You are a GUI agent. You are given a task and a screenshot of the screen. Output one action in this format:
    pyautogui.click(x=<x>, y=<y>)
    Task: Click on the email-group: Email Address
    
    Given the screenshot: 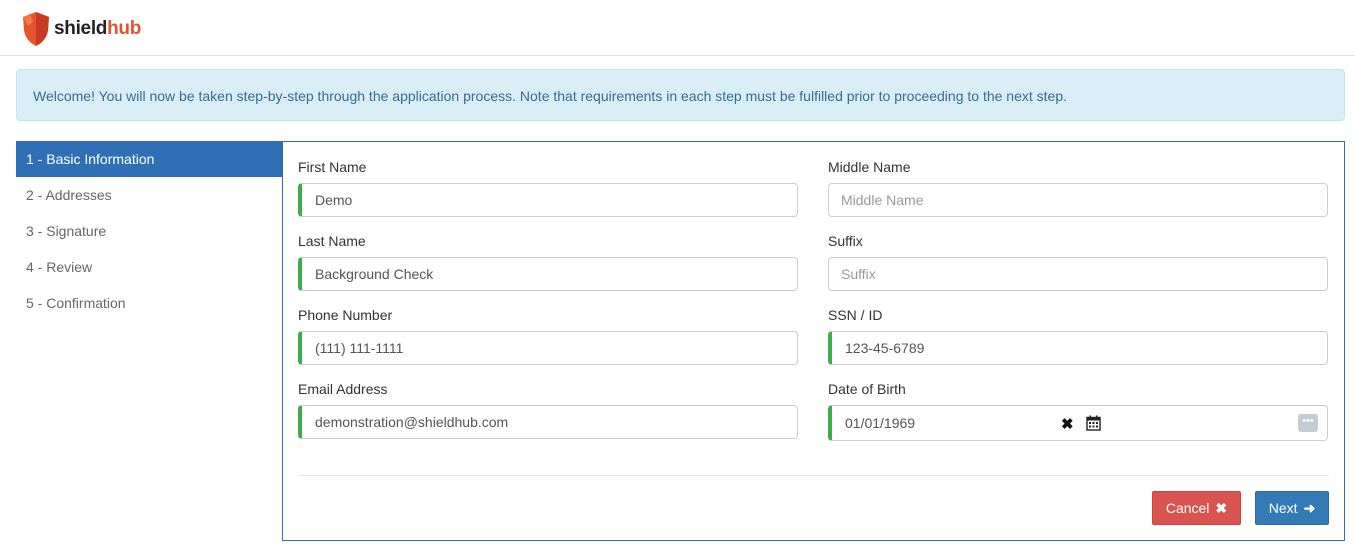 What is the action you would take?
    pyautogui.click(x=548, y=410)
    